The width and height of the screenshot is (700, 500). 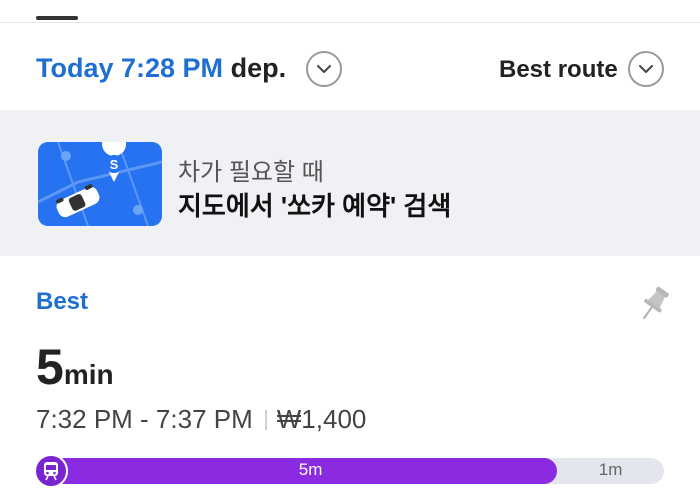 I want to click on departure-time: Today 7:28 PM, so click(x=130, y=68).